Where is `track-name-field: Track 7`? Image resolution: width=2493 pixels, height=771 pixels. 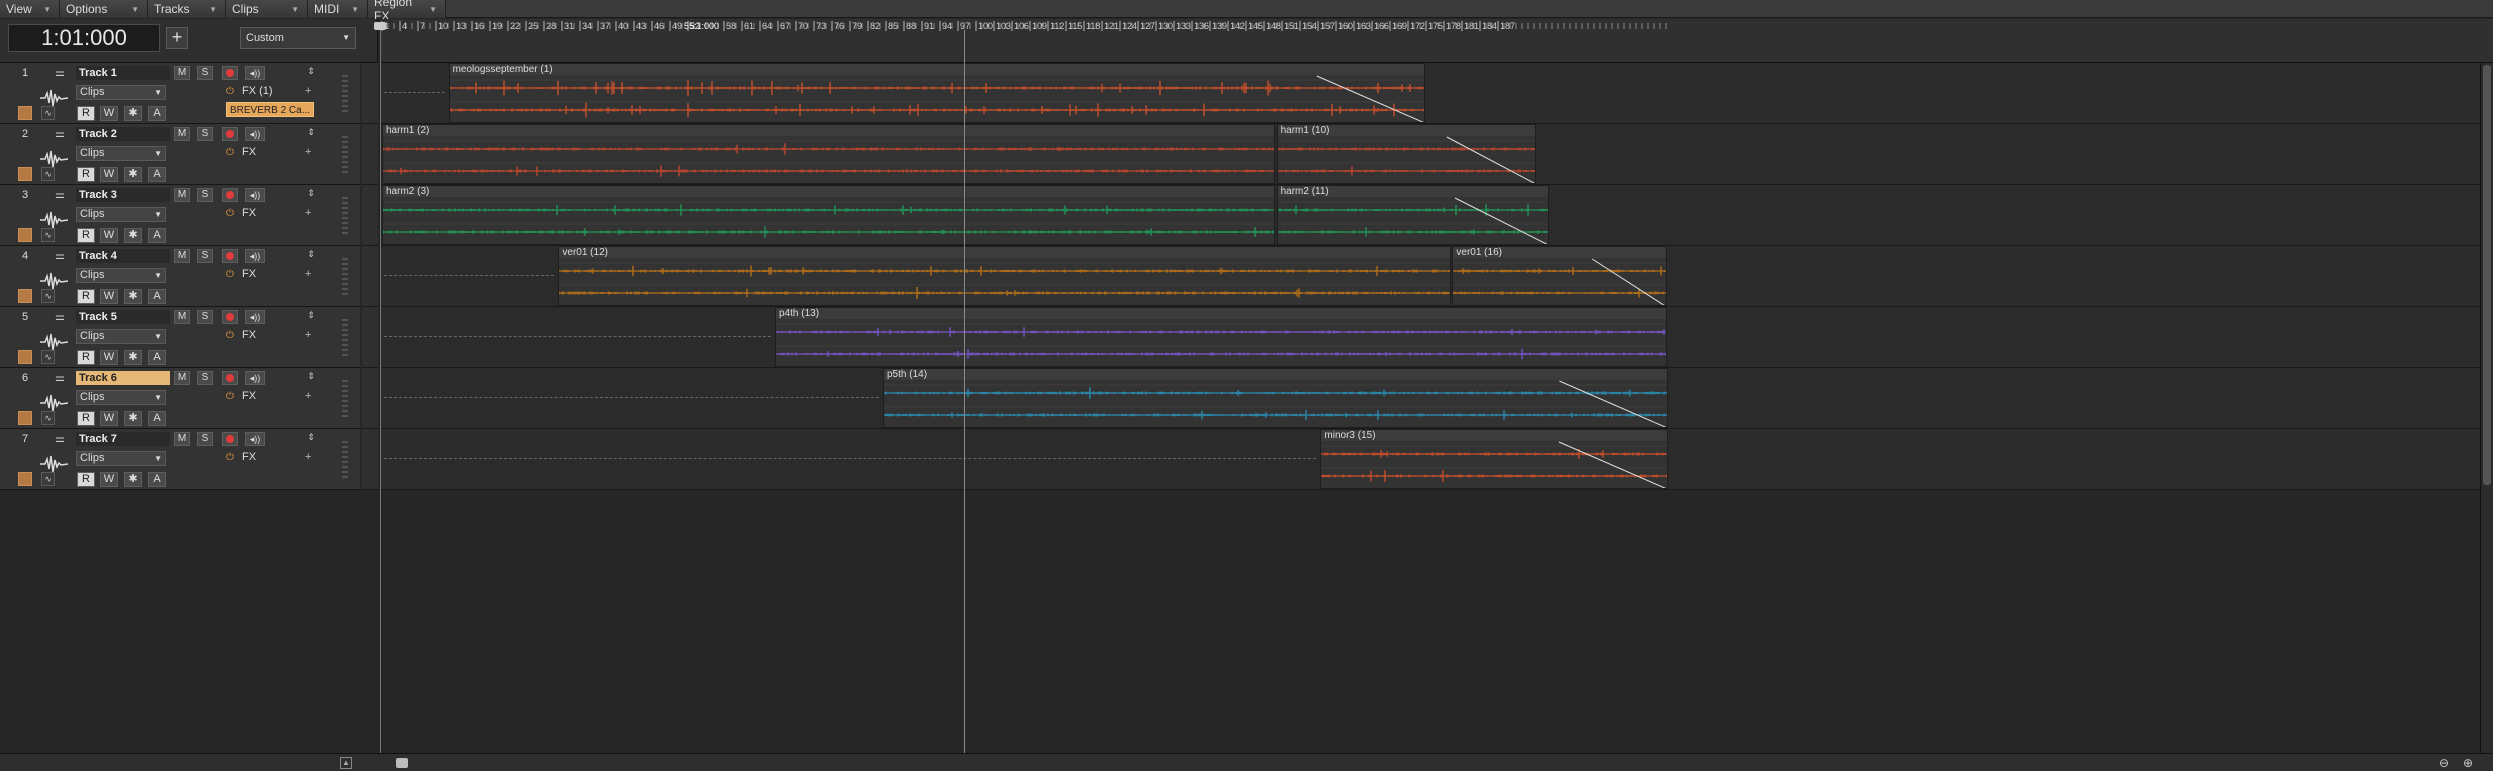 track-name-field: Track 7 is located at coordinates (123, 439).